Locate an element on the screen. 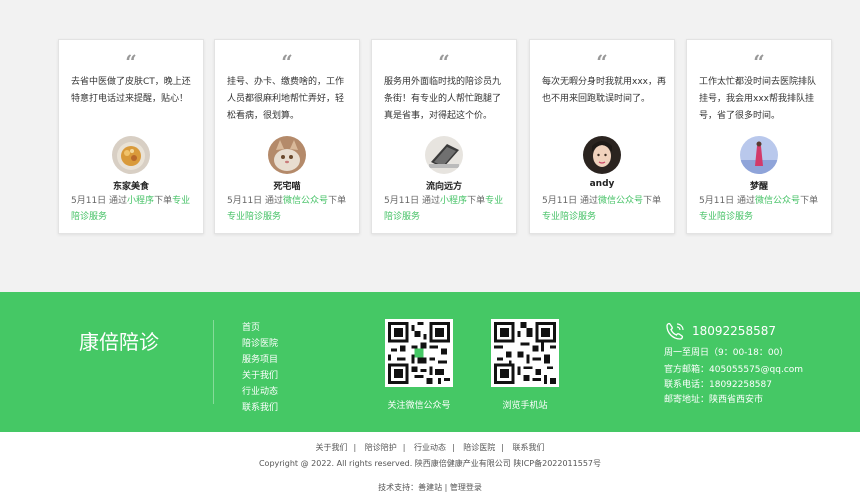  contact-email: 官方邮箱：405055575@qq.com is located at coordinates (734, 370).